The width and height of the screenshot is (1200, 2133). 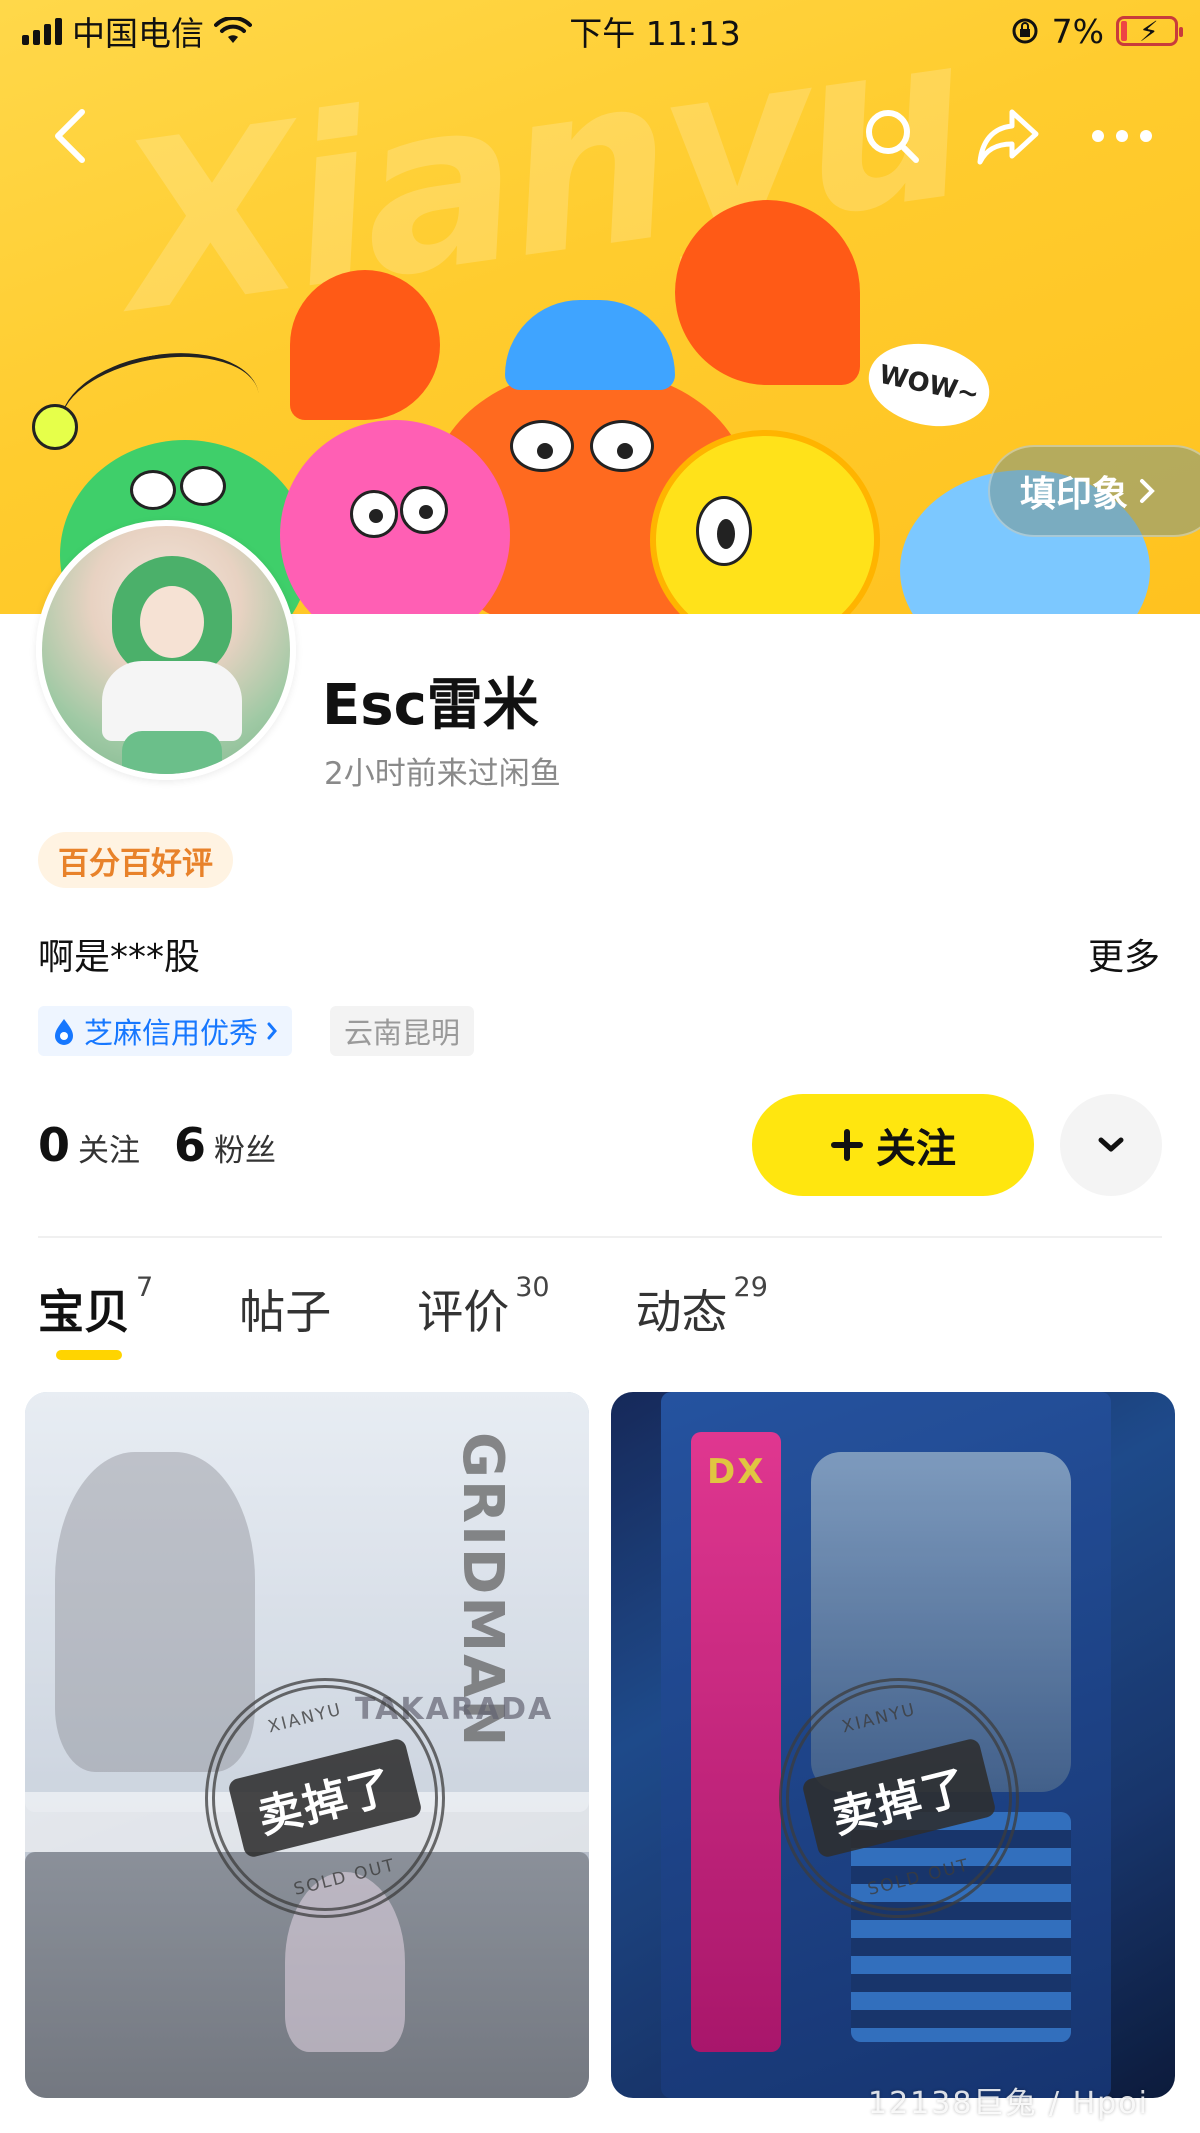 I want to click on more-button, so click(x=1122, y=136).